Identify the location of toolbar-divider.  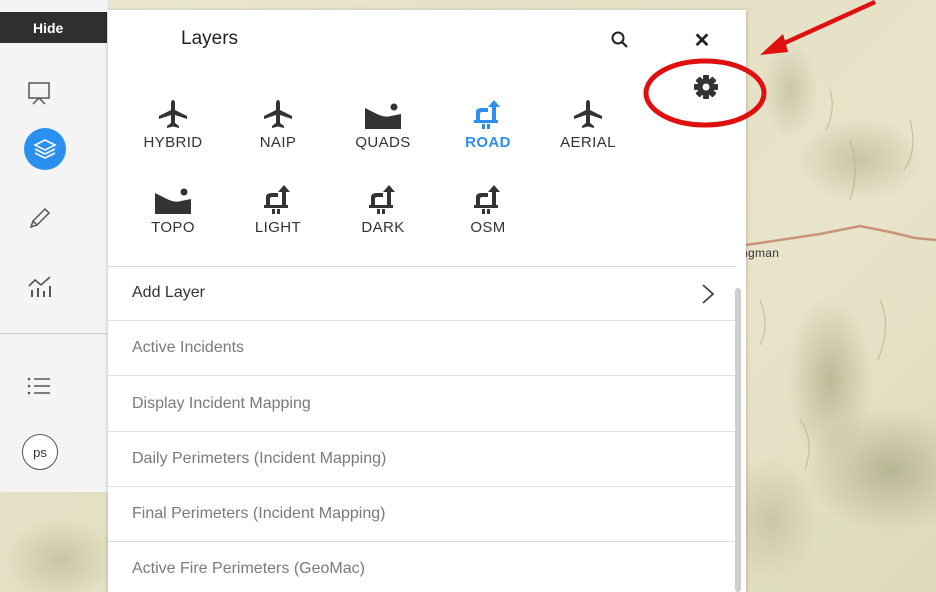
(53, 333).